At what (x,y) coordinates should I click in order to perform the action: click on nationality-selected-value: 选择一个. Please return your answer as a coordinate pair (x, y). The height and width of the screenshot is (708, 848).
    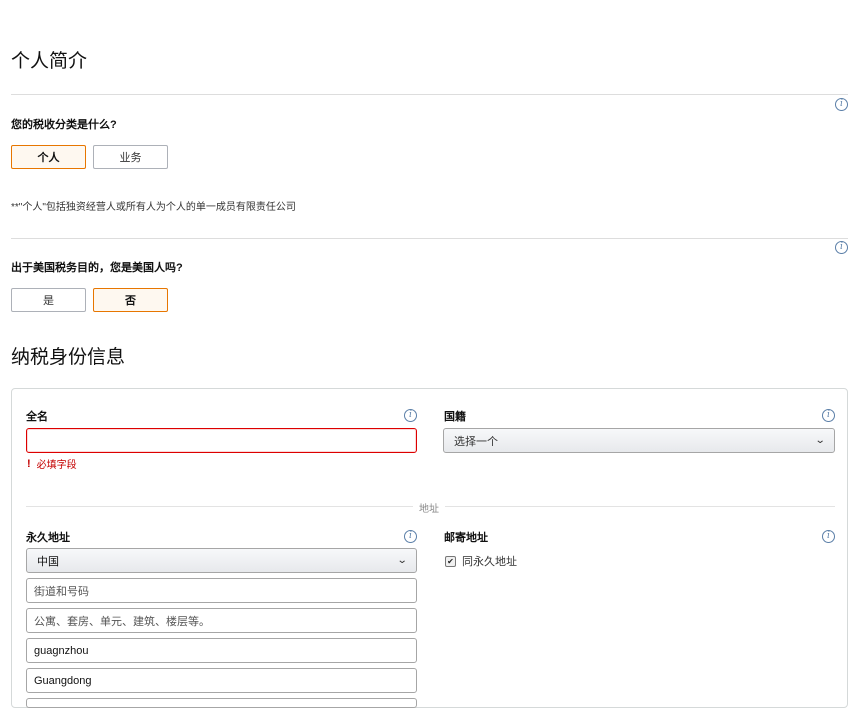
    Looking at the image, I should click on (476, 441).